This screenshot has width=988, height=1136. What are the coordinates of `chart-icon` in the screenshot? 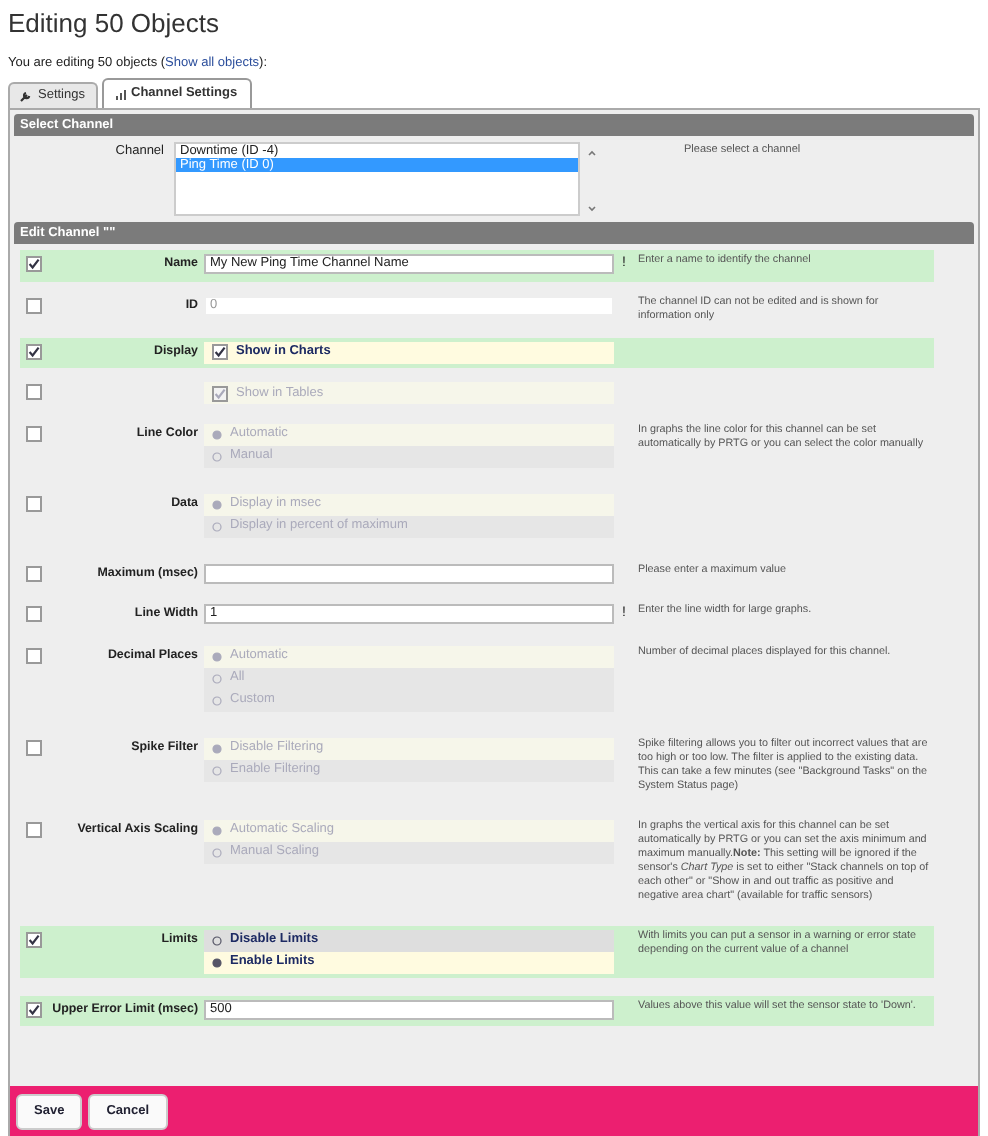 It's located at (120, 94).